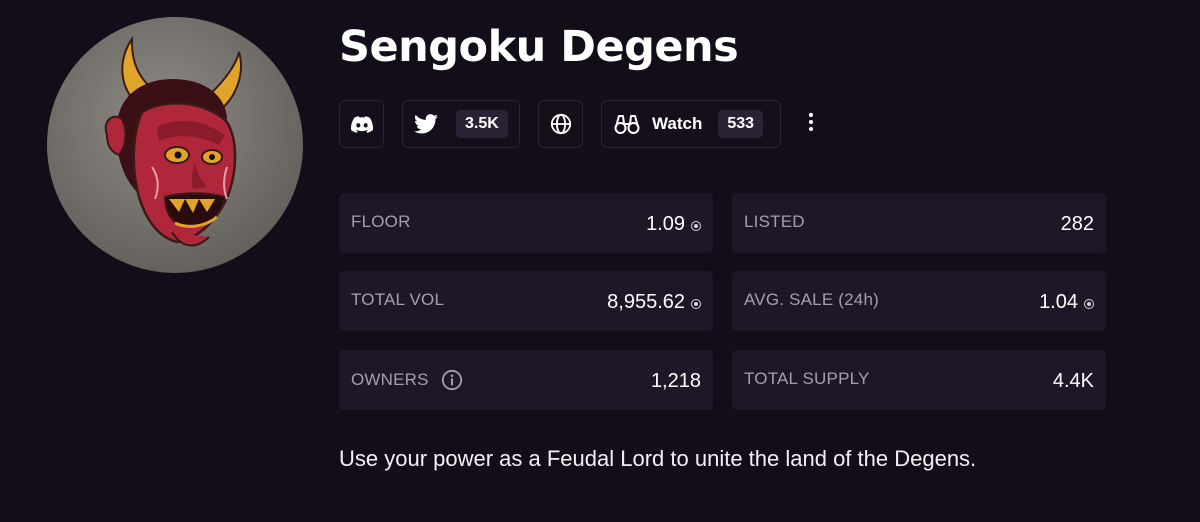 This screenshot has height=522, width=1200. Describe the element at coordinates (398, 299) in the screenshot. I see `stat-label: TOTAL VOL` at that location.